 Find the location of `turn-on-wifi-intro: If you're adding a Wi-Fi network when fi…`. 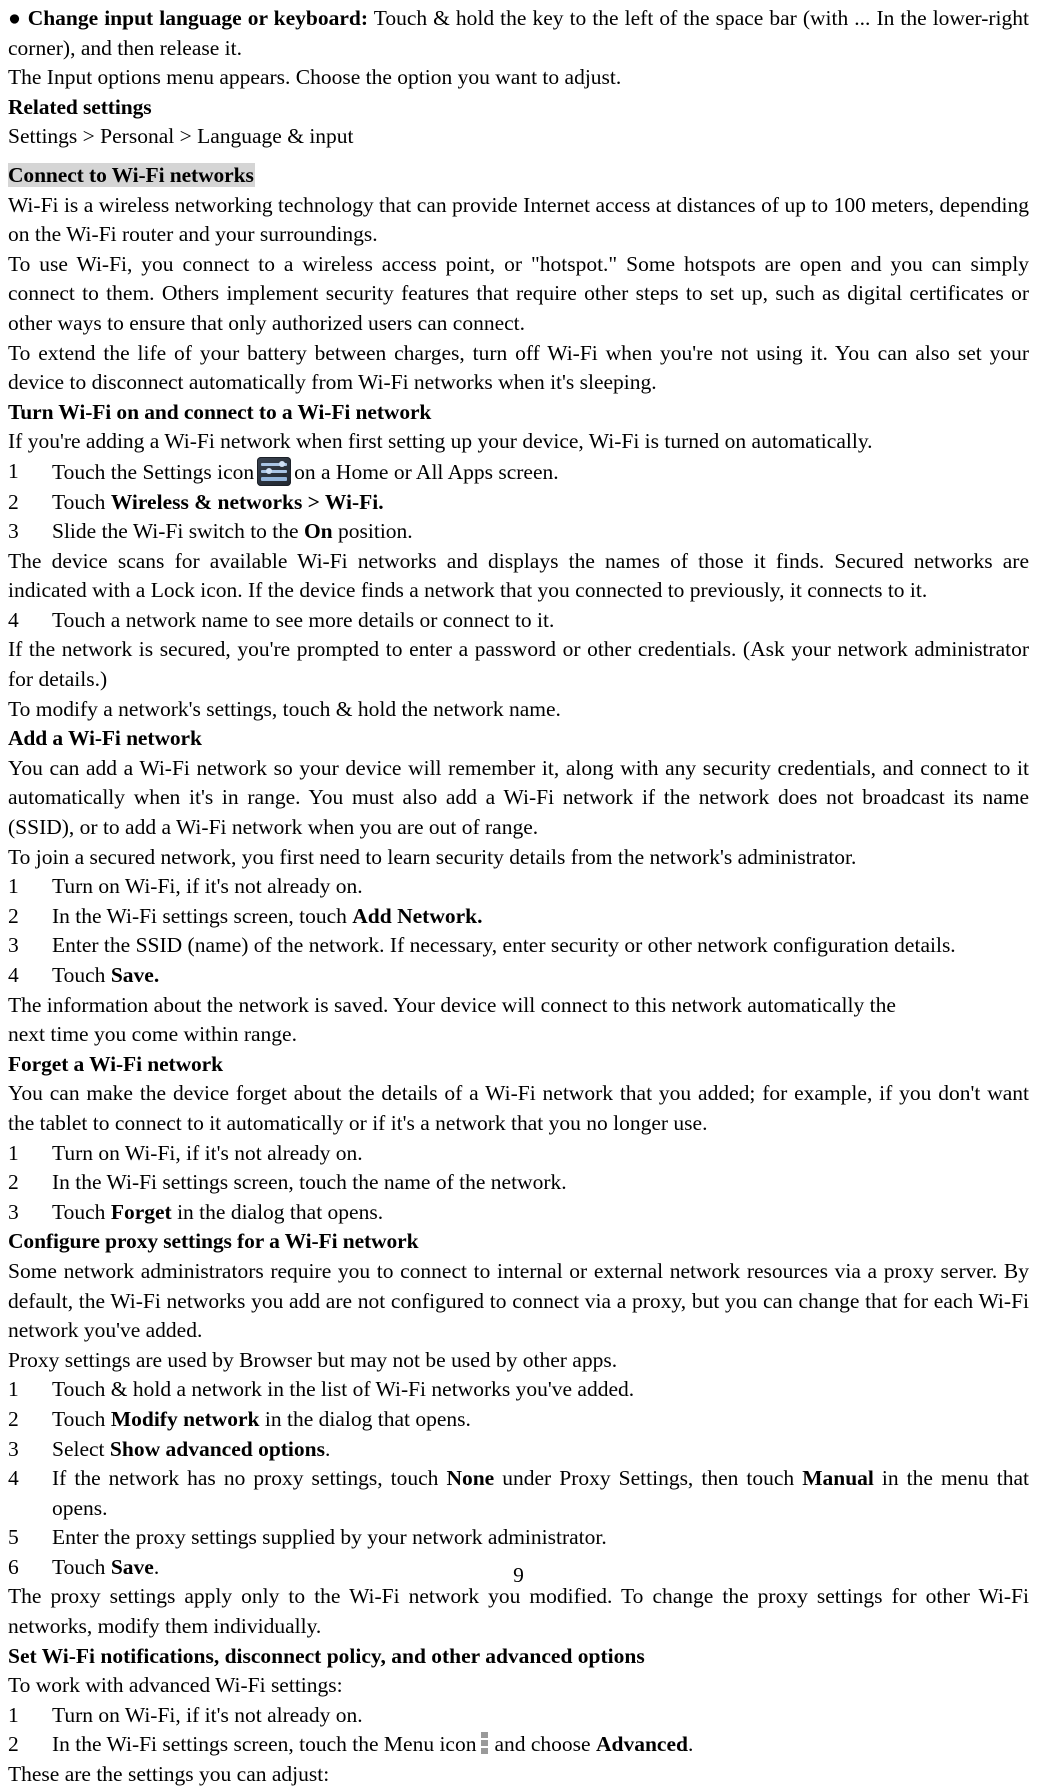

turn-on-wifi-intro: If you're adding a Wi-Fi network when fi… is located at coordinates (440, 441).